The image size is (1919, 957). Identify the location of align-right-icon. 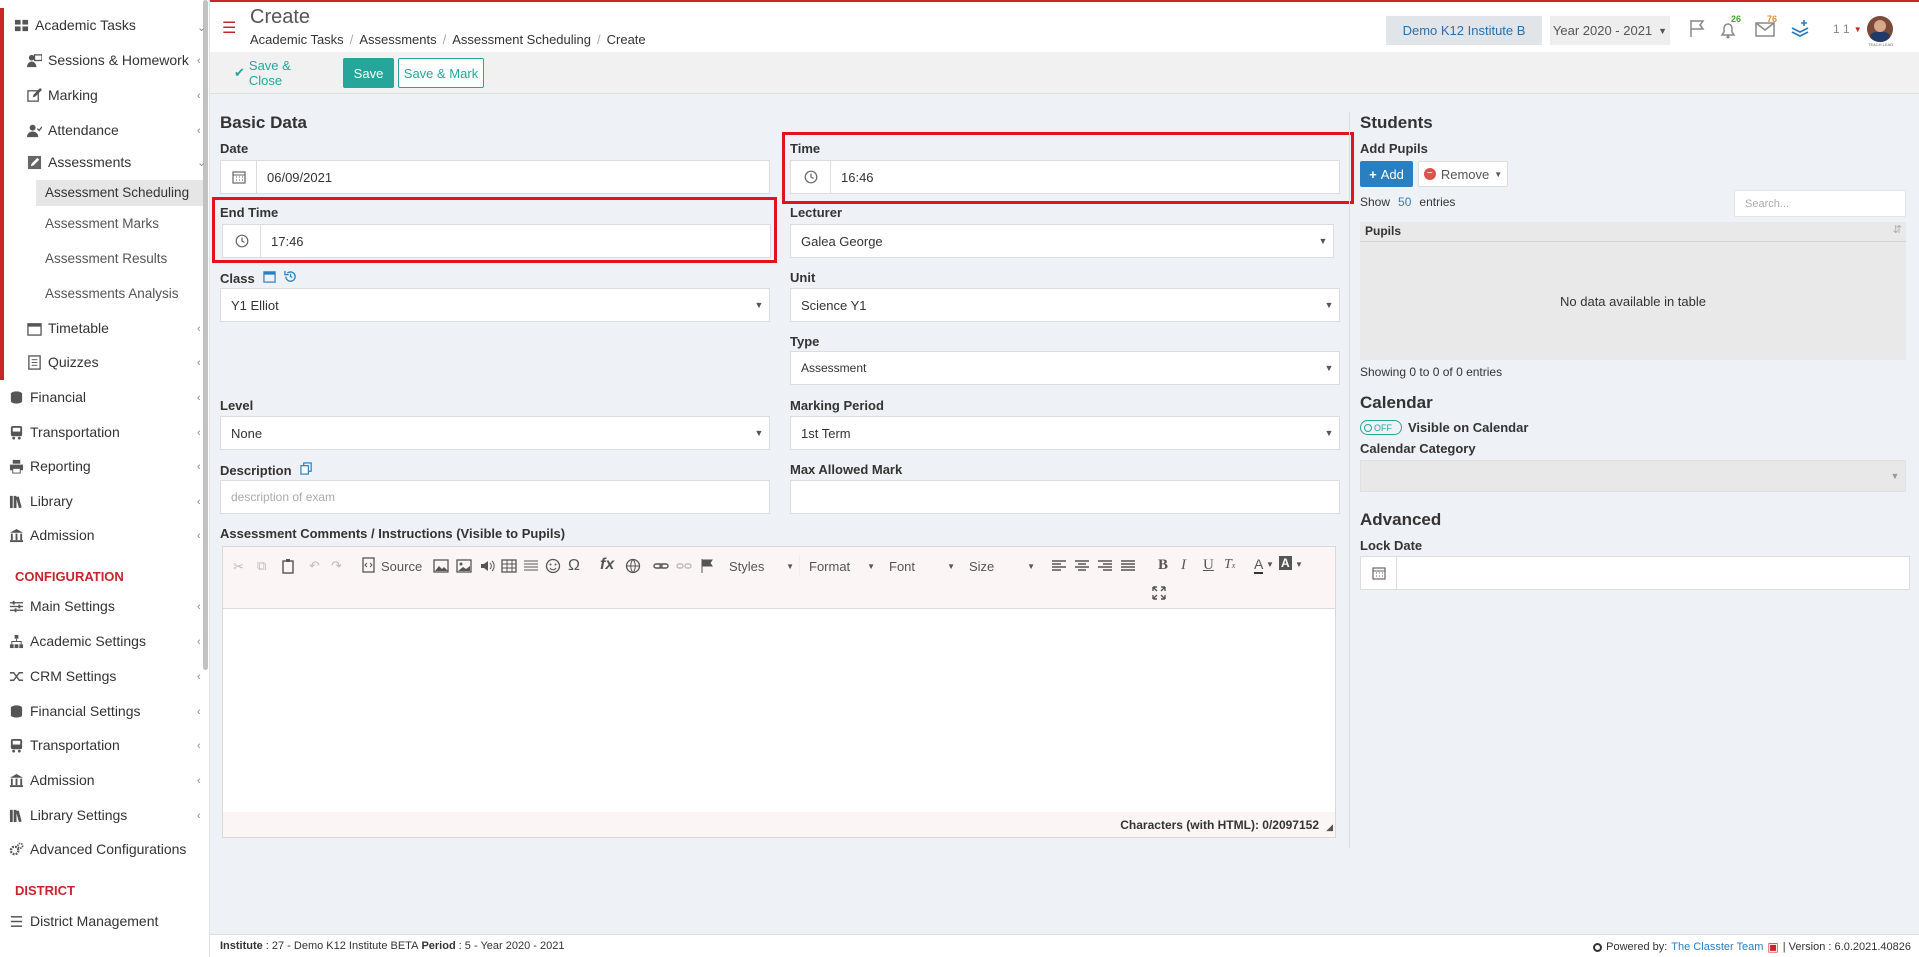
(1105, 566).